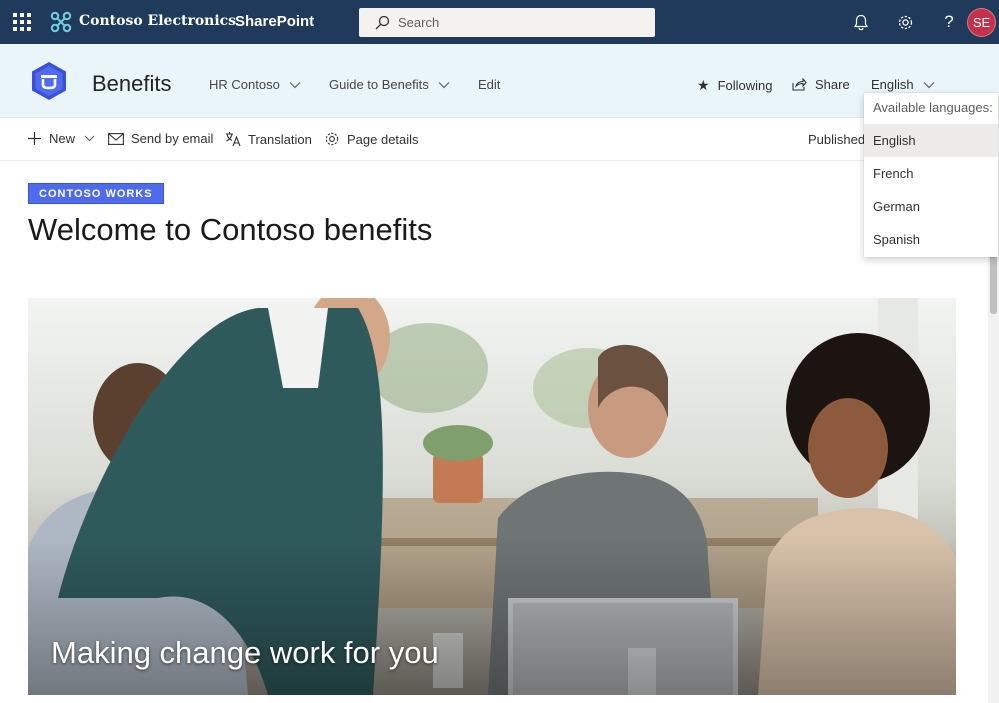 This screenshot has width=999, height=703. Describe the element at coordinates (981, 22) in the screenshot. I see `avatar: SE` at that location.